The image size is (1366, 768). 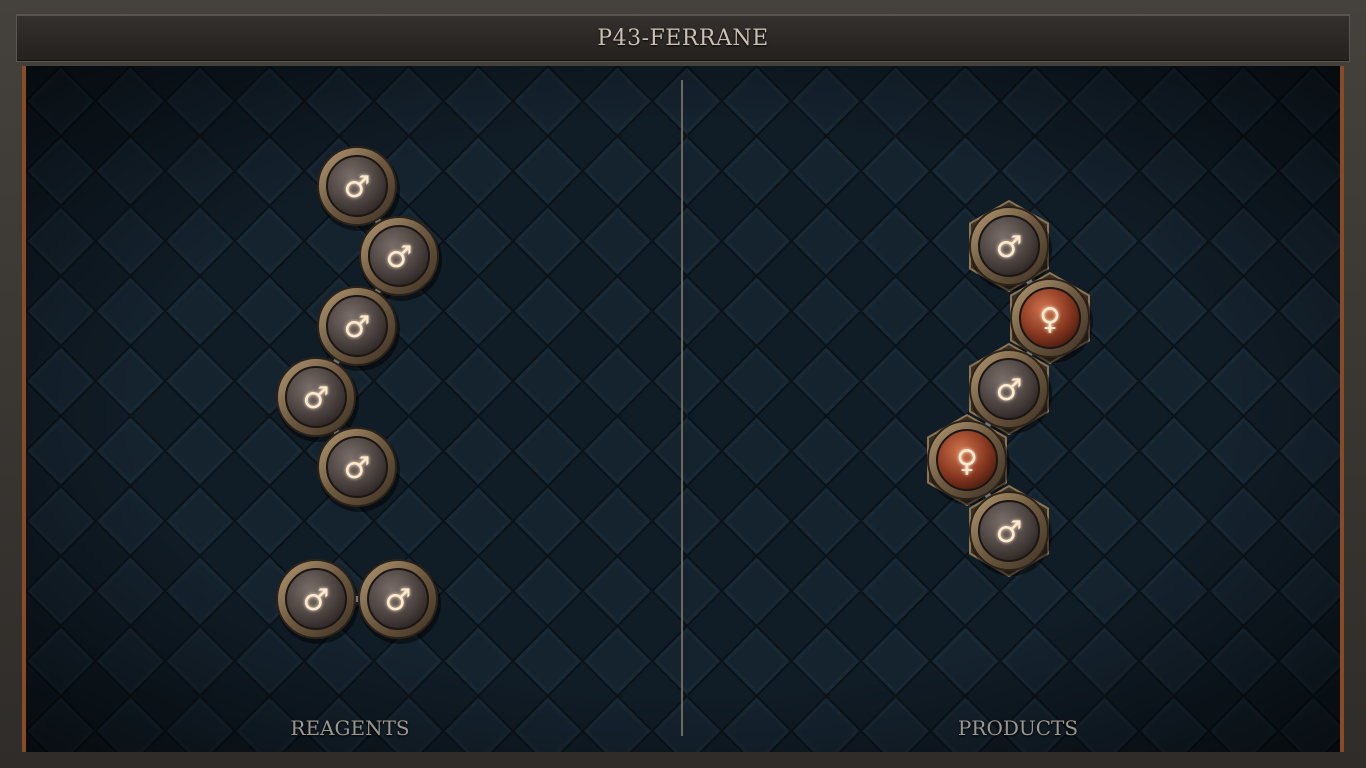 I want to click on reagents-label: REAGENTS, so click(x=350, y=728).